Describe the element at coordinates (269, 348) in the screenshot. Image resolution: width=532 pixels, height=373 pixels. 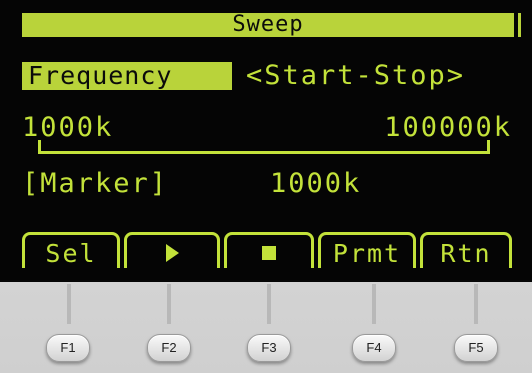
I see `f3-button: F3` at that location.